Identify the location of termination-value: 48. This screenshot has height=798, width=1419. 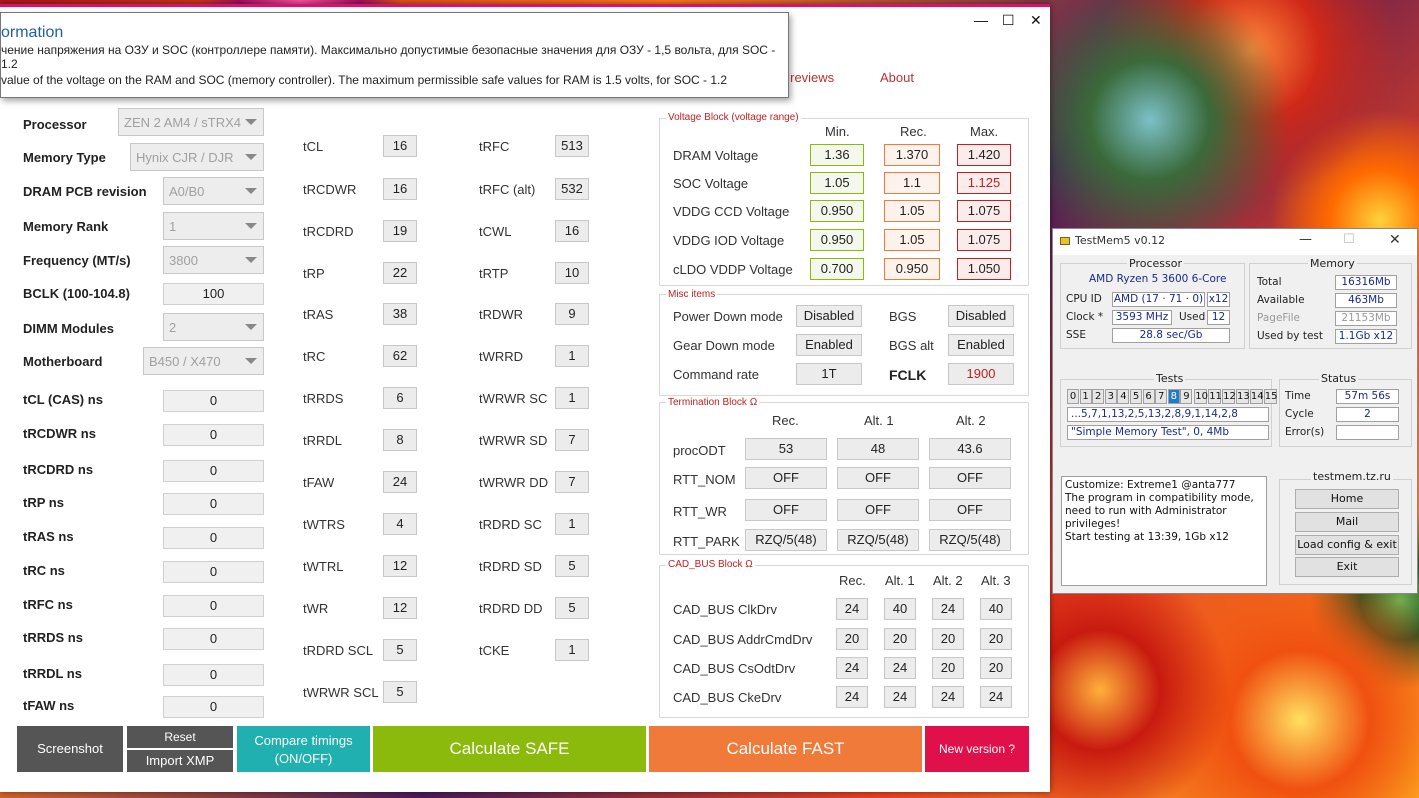
(878, 449).